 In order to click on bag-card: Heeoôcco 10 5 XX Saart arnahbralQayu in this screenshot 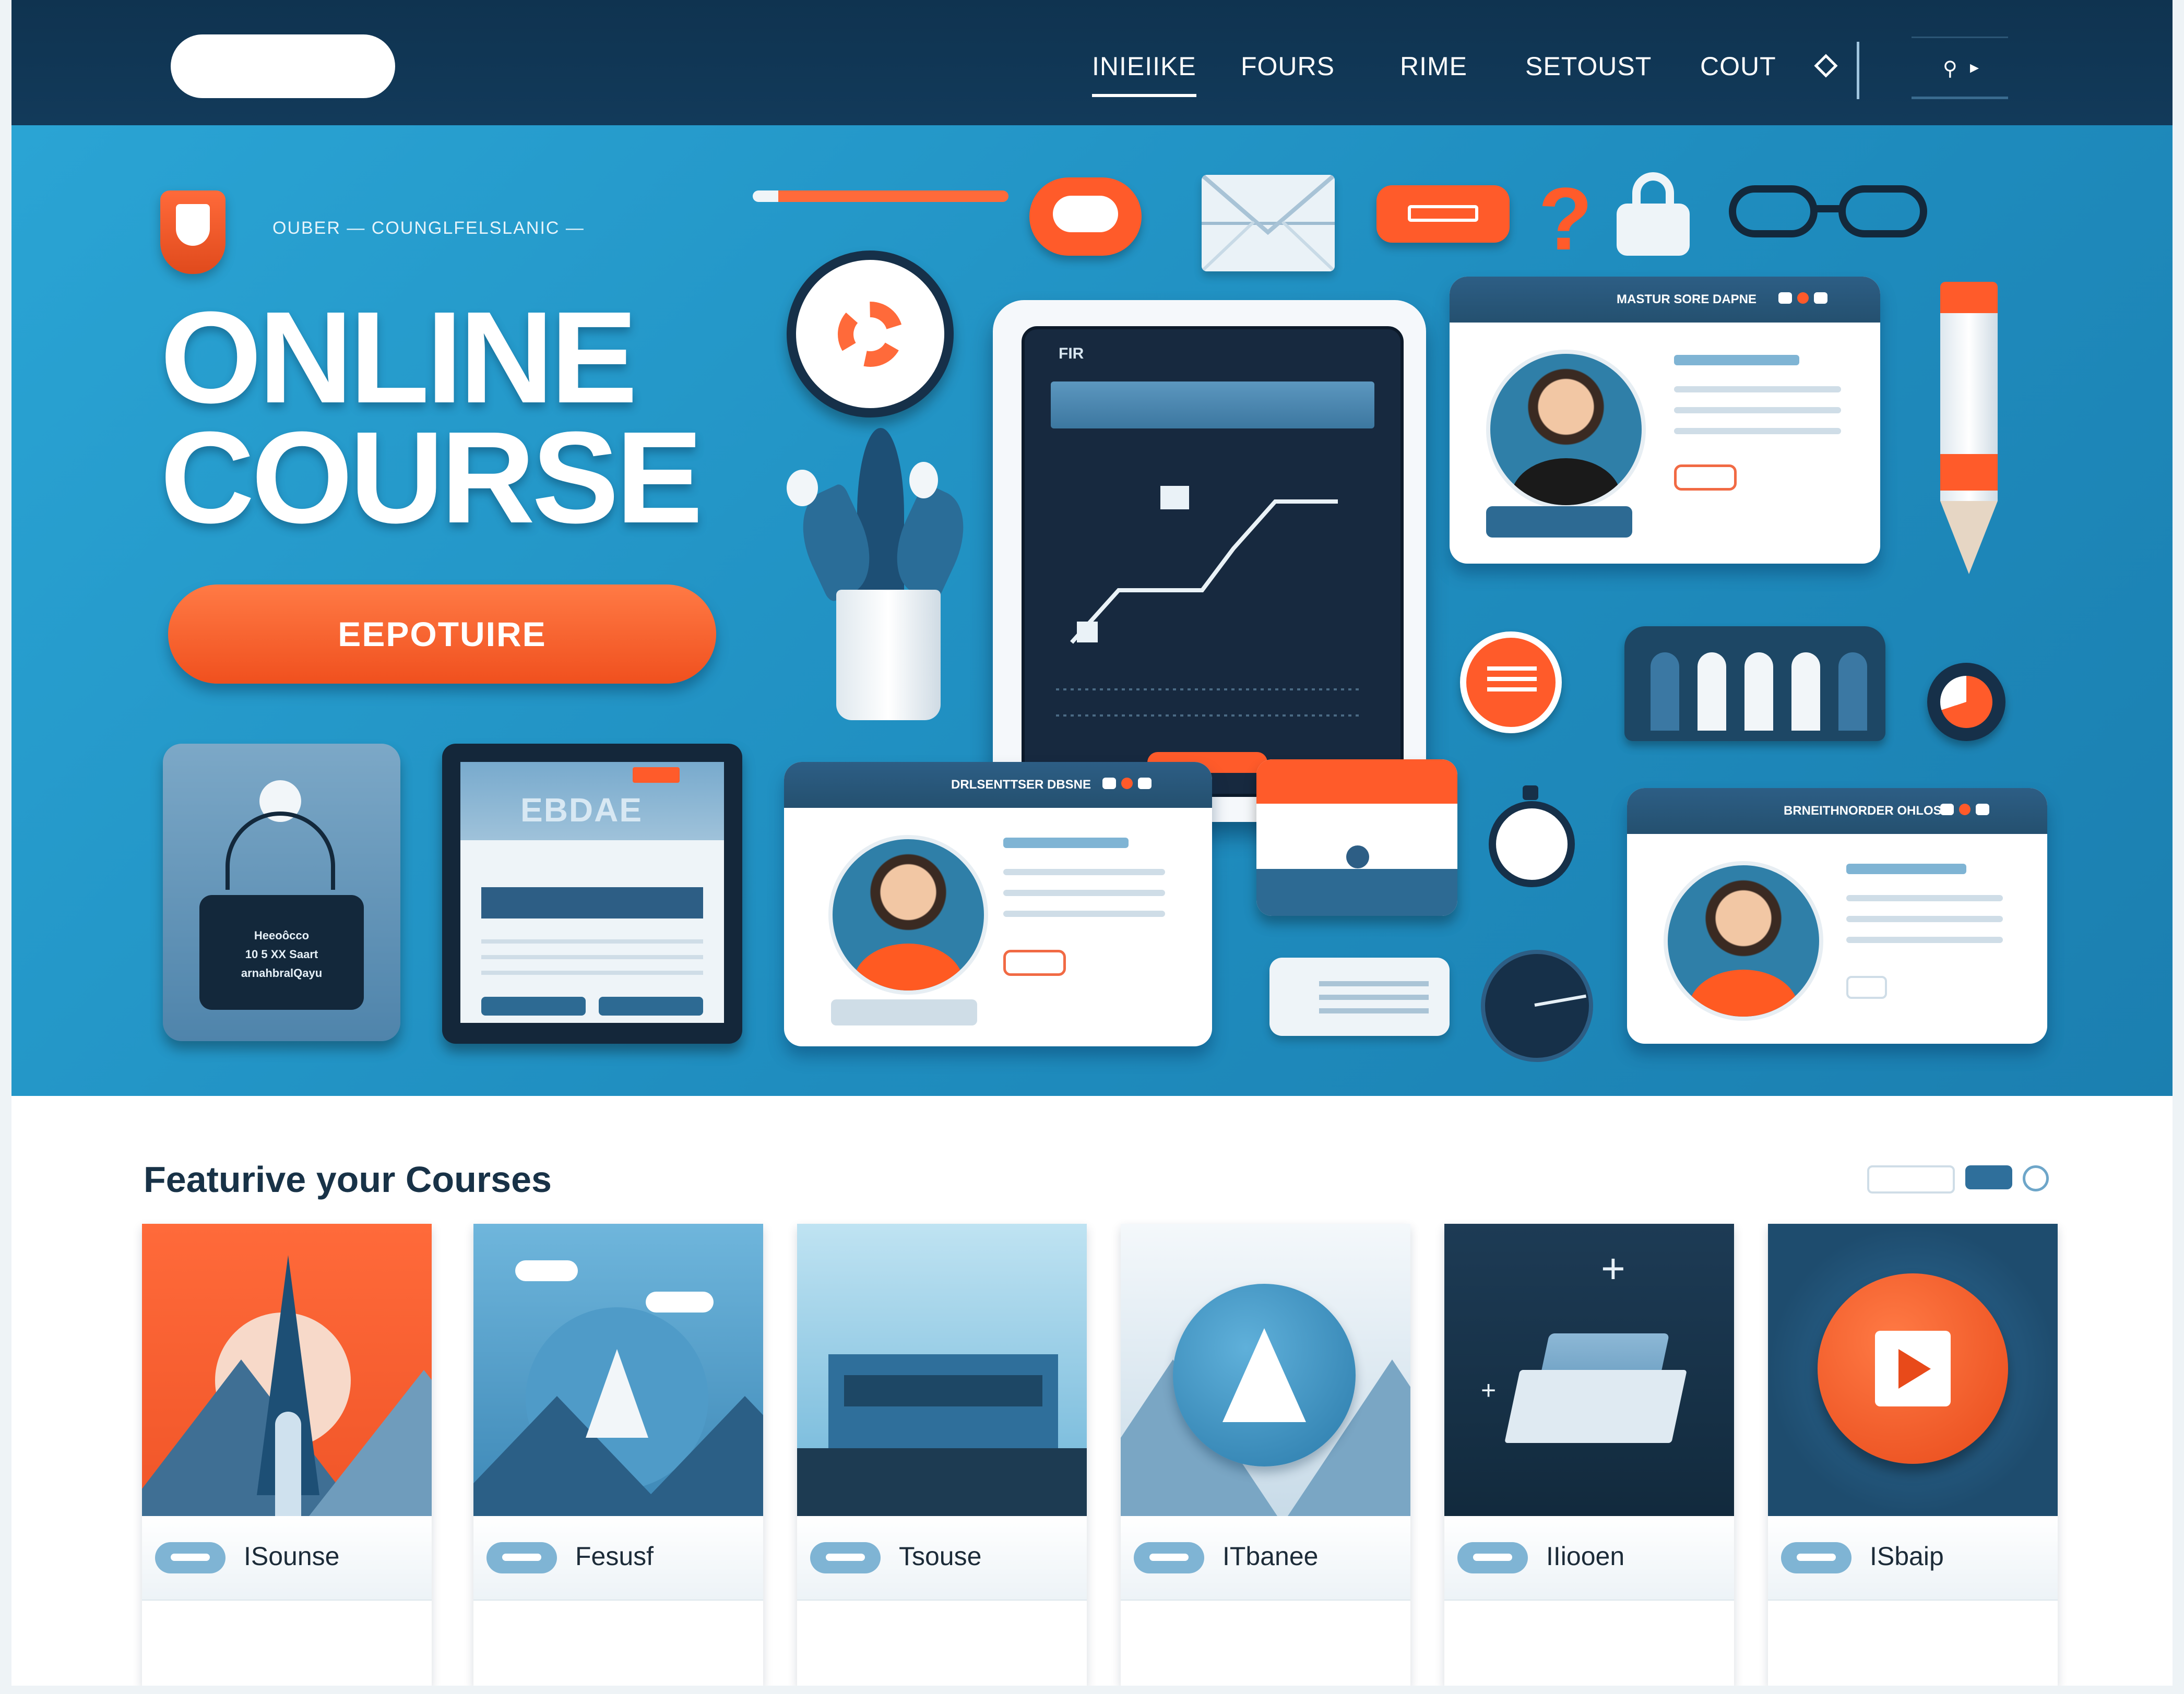, I will do `click(282, 892)`.